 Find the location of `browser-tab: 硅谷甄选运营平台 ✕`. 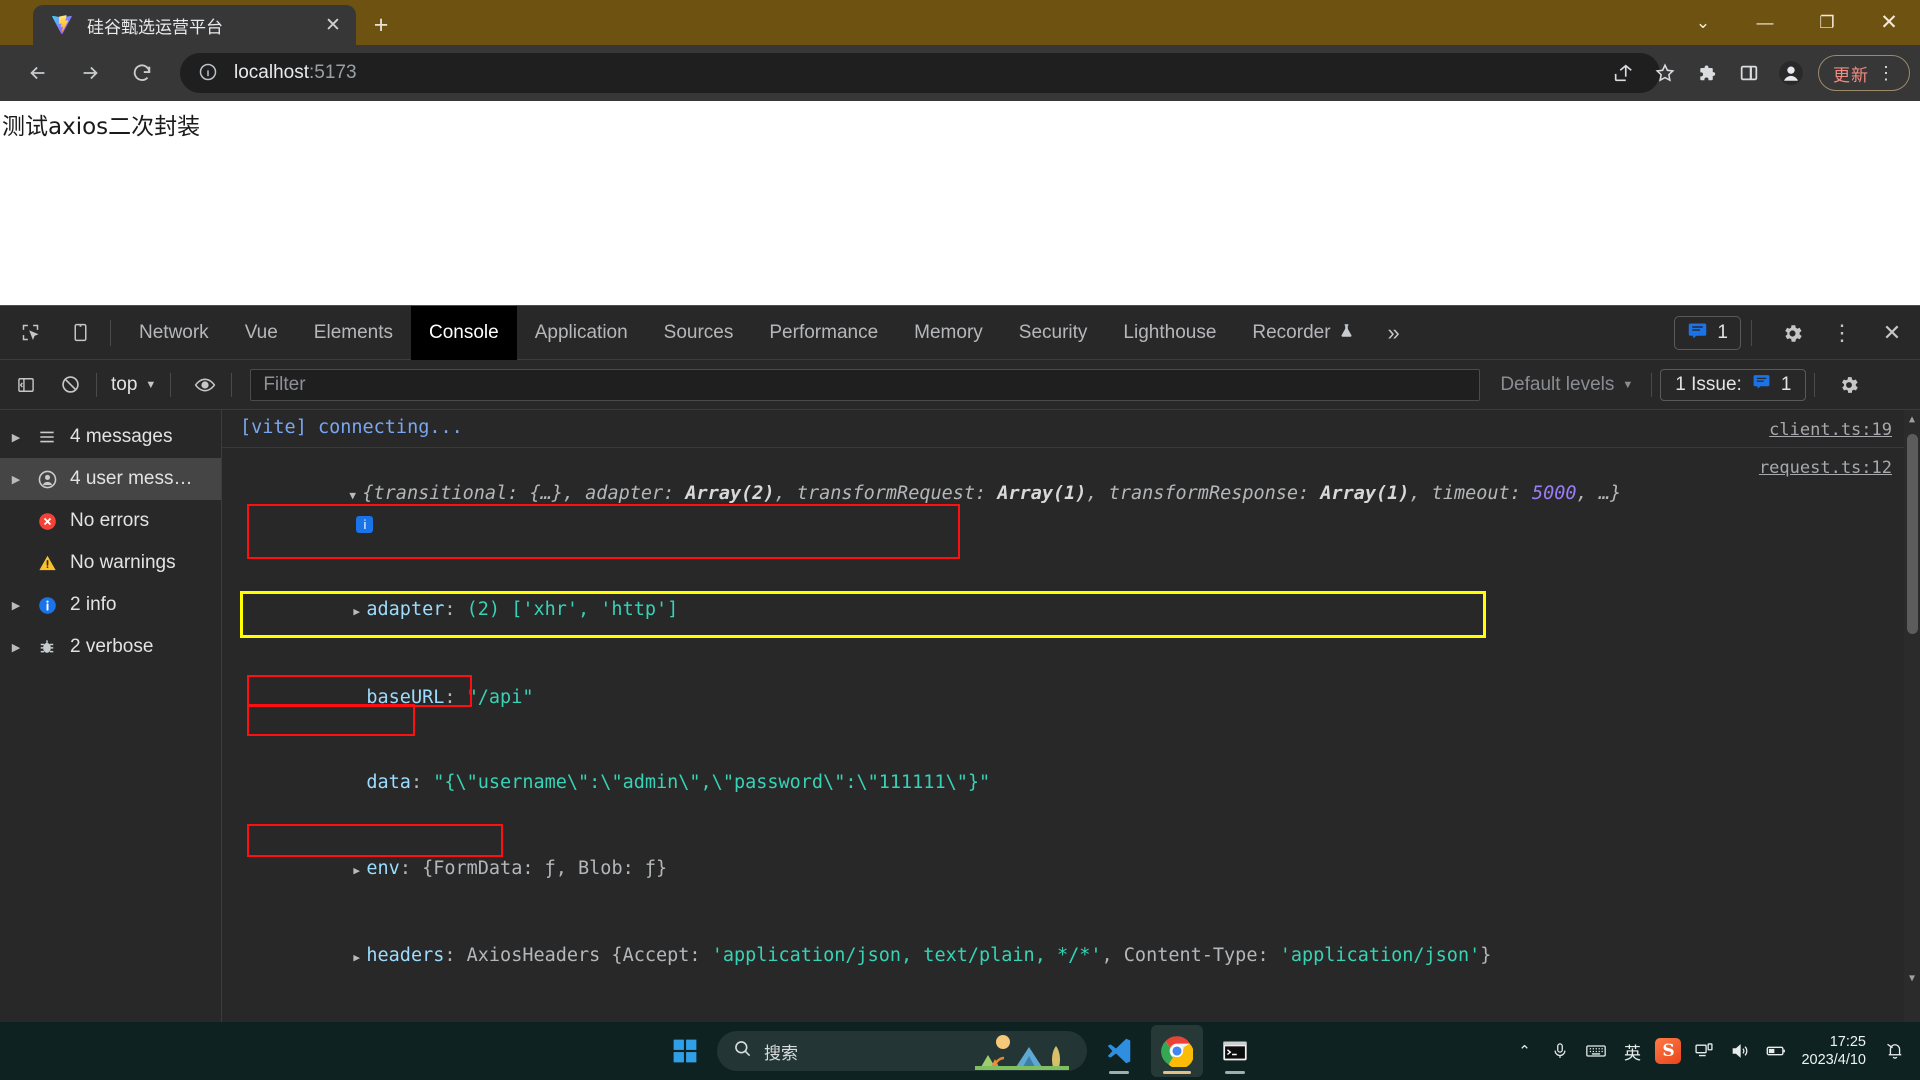

browser-tab: 硅谷甄选运营平台 ✕ is located at coordinates (194, 25).